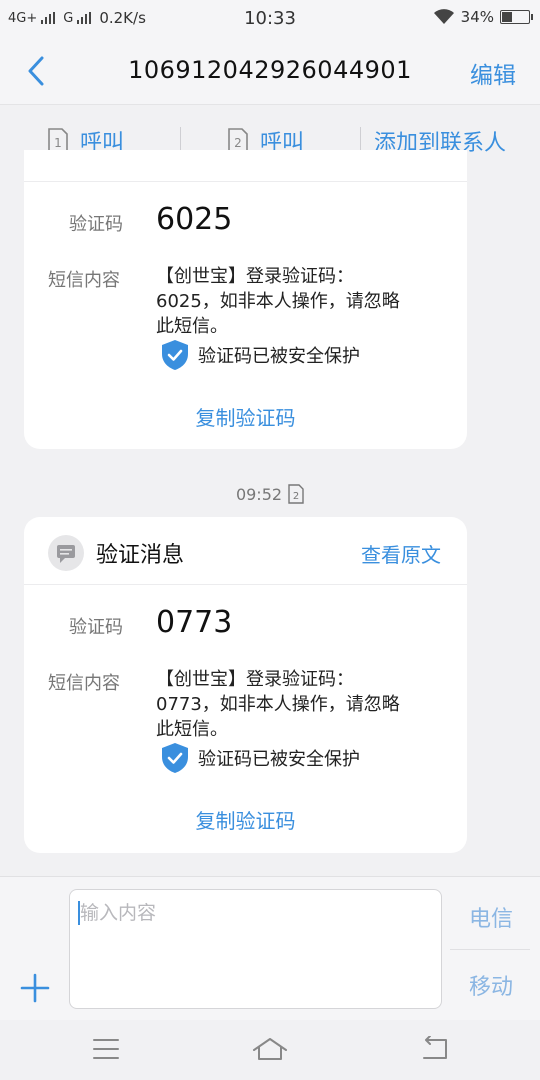 Image resolution: width=540 pixels, height=1080 pixels. What do you see at coordinates (278, 704) in the screenshot?
I see `content-line: 0773，如非本人操作，请忽略` at bounding box center [278, 704].